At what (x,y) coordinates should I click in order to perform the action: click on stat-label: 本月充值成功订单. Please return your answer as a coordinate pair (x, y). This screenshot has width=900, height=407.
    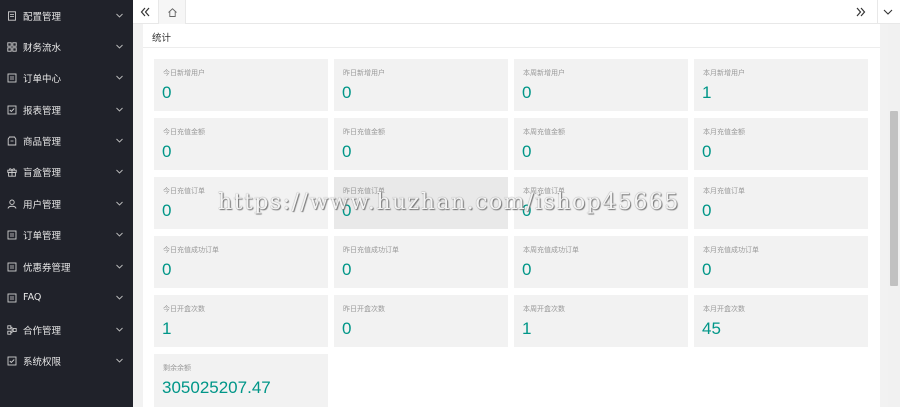
    Looking at the image, I should click on (731, 250).